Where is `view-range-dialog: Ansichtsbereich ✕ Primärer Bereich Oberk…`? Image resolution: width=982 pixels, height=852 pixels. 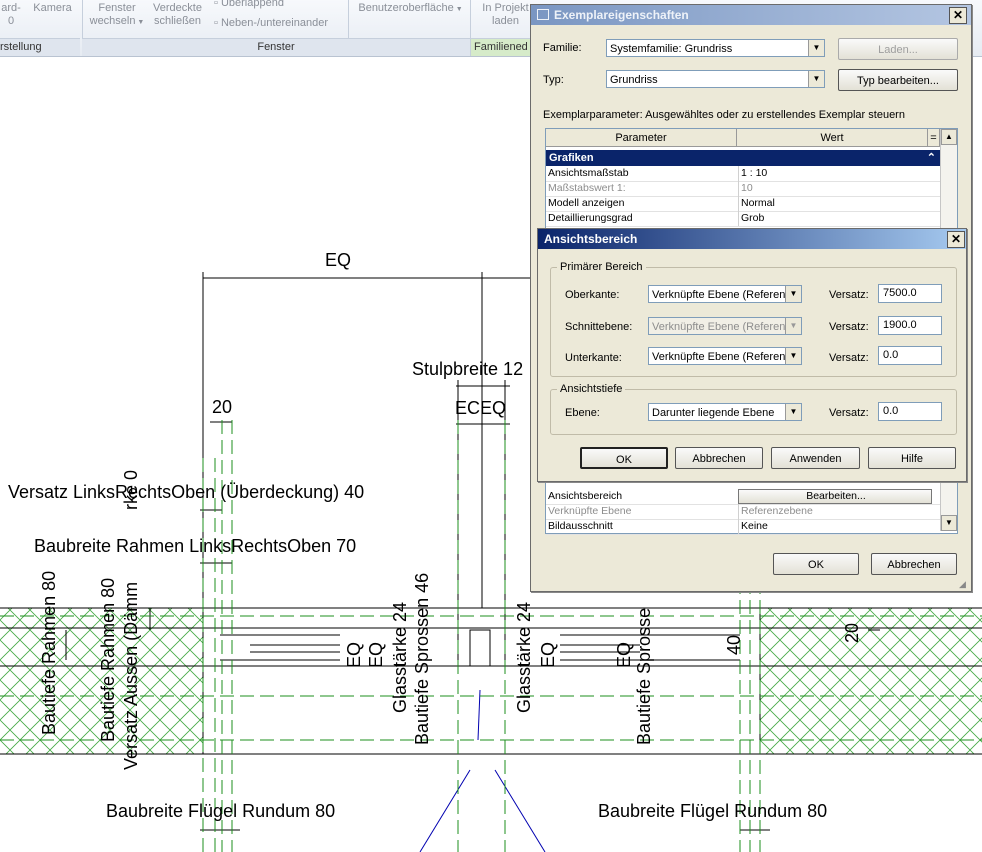
view-range-dialog: Ansichtsbereich ✕ Primärer Bereich Oberk… is located at coordinates (752, 355).